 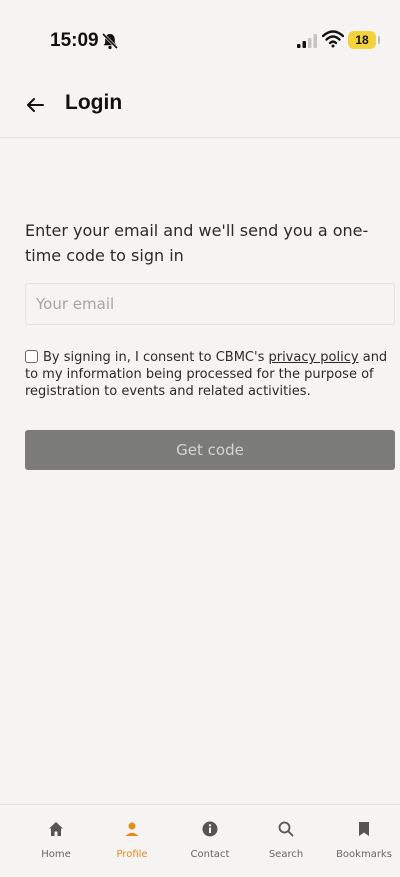 What do you see at coordinates (94, 102) in the screenshot?
I see `page-title: Login` at bounding box center [94, 102].